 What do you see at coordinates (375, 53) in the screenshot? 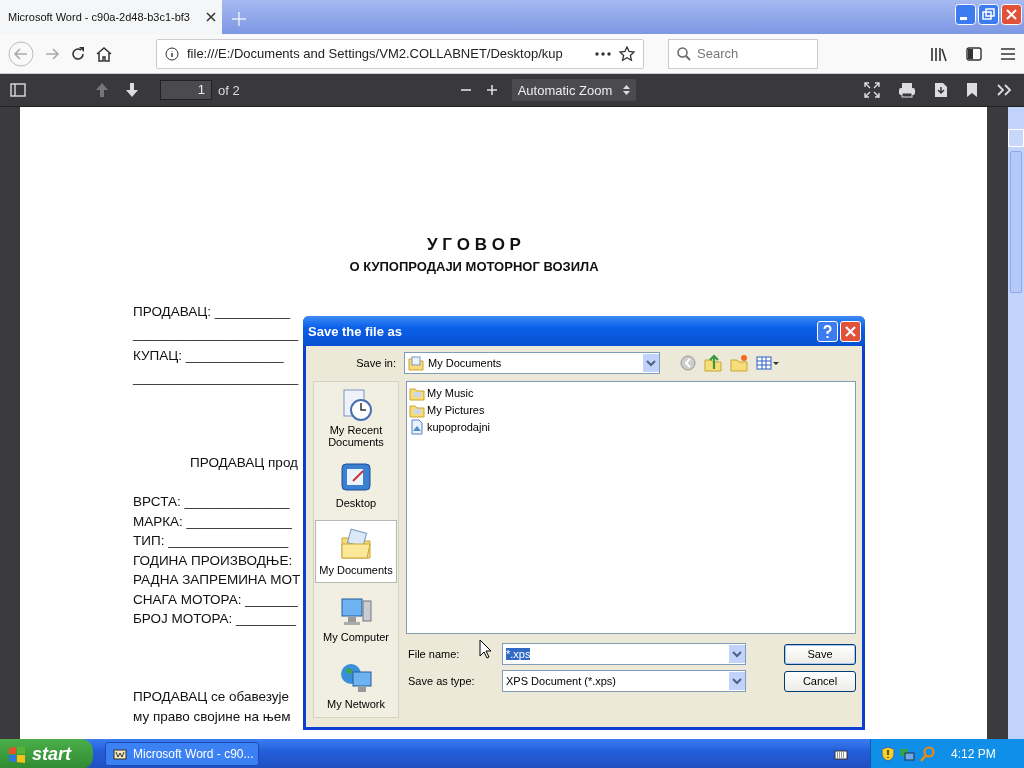
I see `url-text: file:///E:/Documents and Settings/VM2.COLLABNET/Desktop/kup` at bounding box center [375, 53].